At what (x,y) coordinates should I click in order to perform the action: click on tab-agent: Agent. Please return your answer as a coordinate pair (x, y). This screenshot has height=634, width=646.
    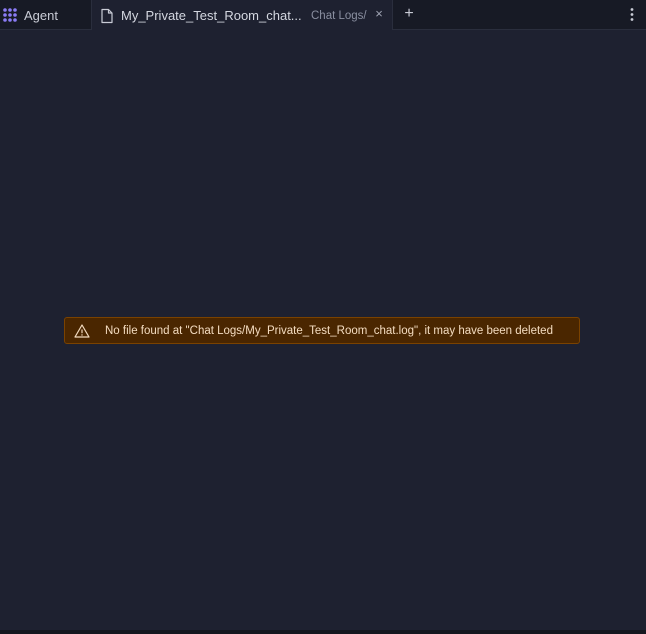
    Looking at the image, I should click on (46, 15).